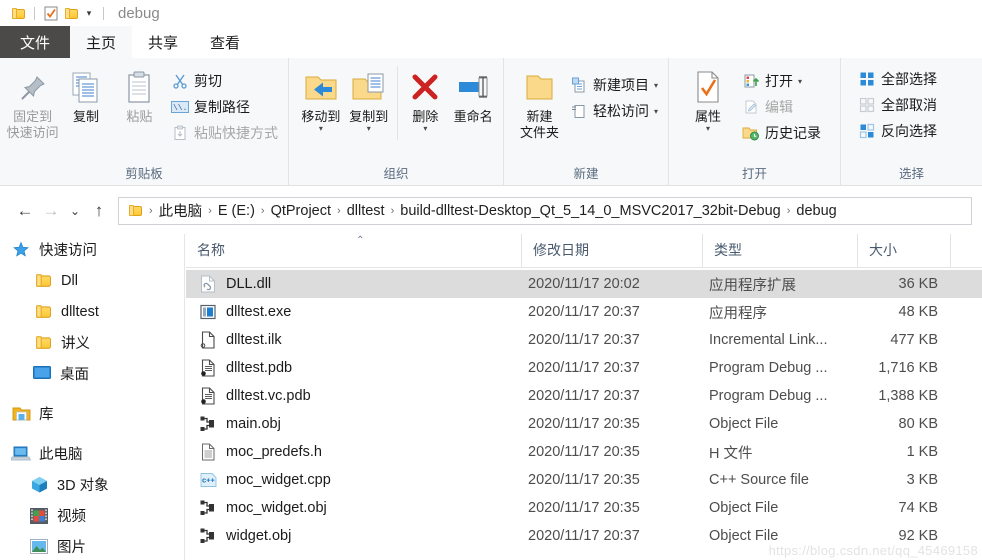  I want to click on navigation-pane: 快速访问 Dll dlltest 讲义 桌面 库 此电脑 3D 对象 视频 图片, so click(92, 397).